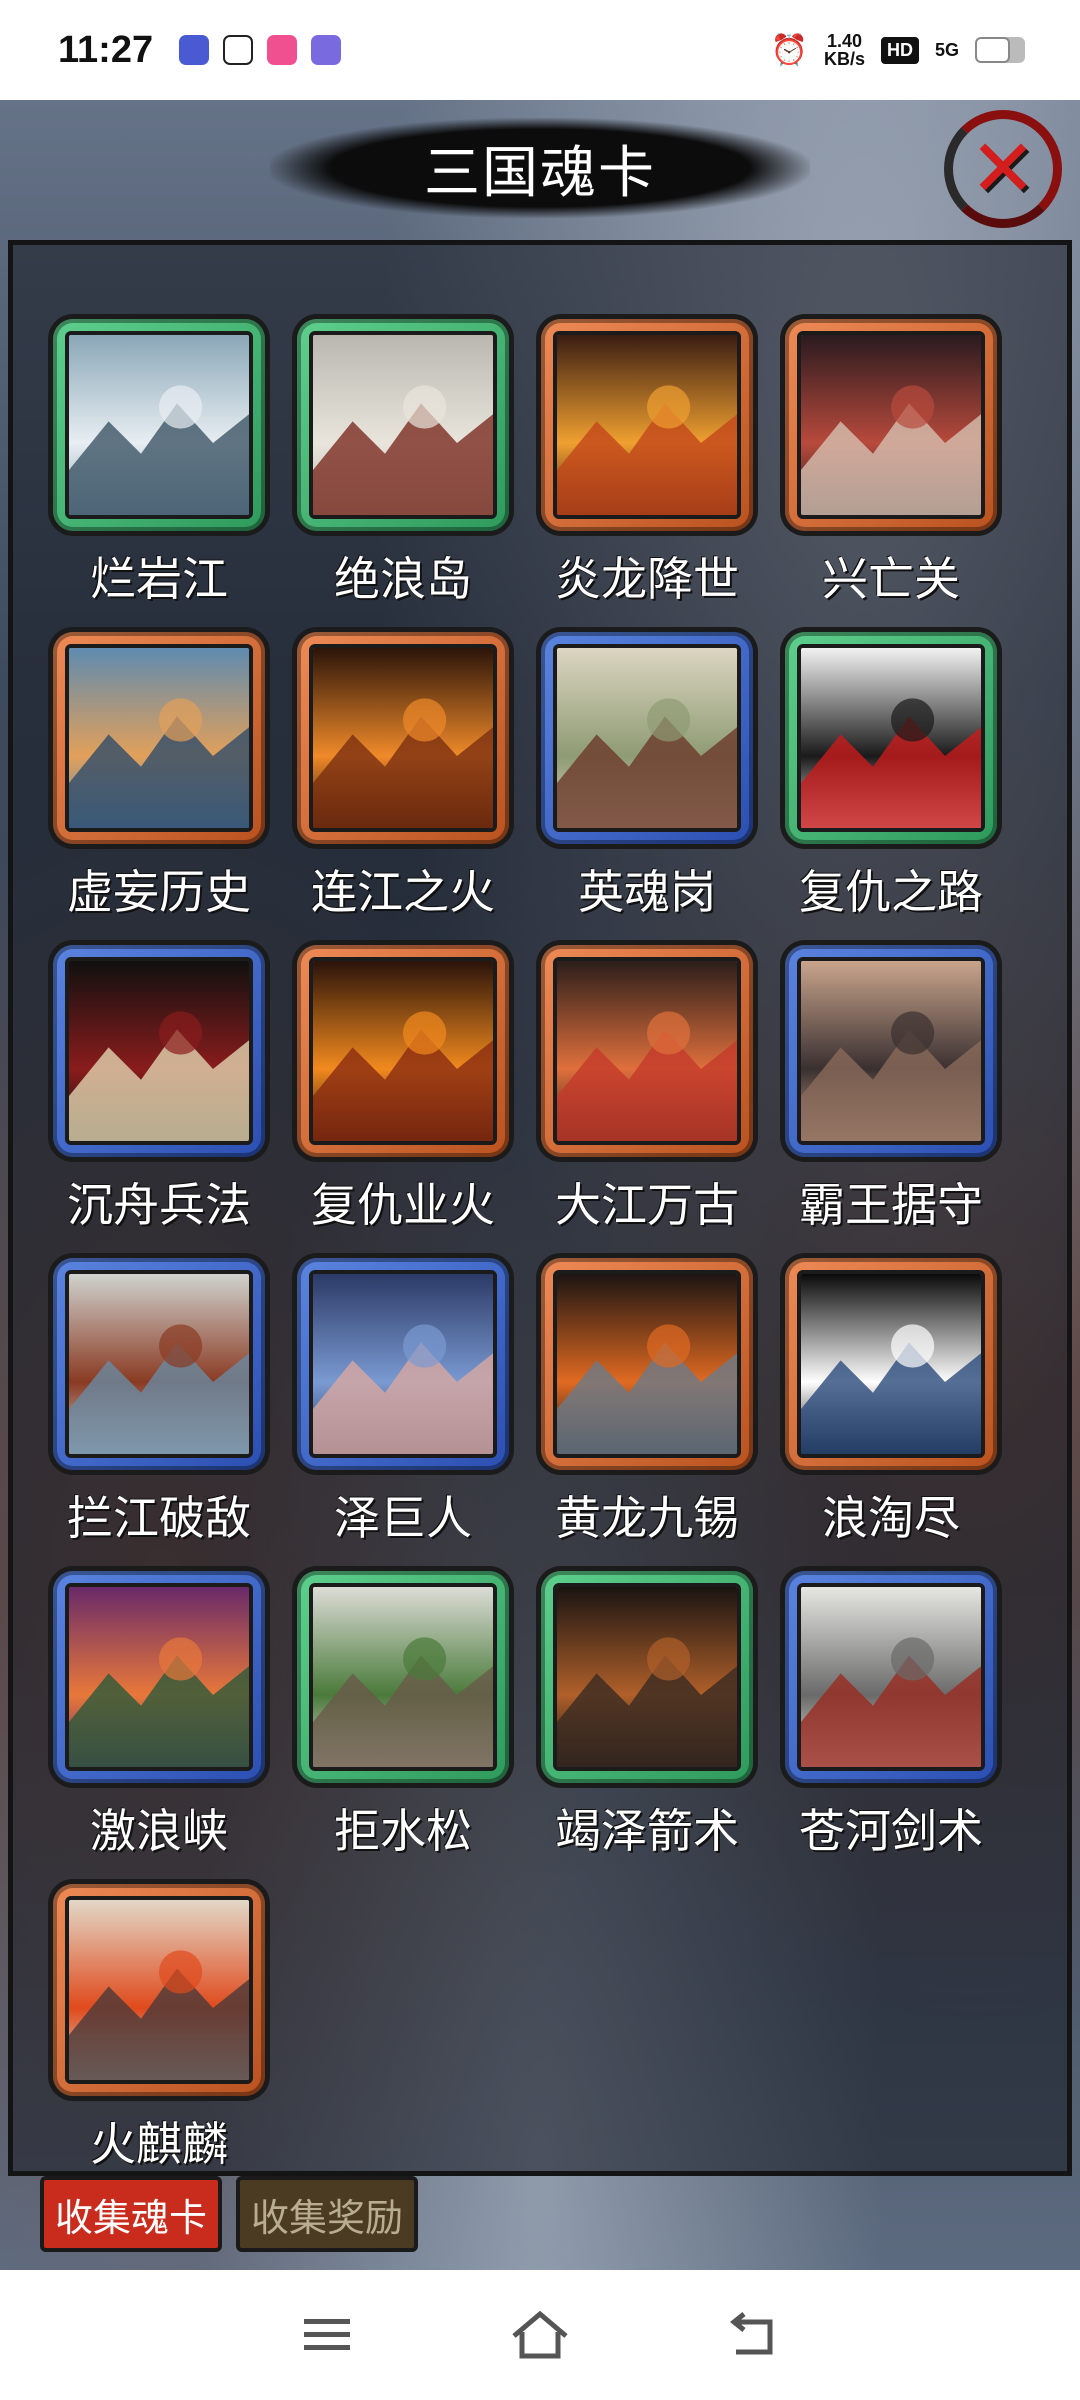  What do you see at coordinates (891, 1831) in the screenshot?
I see `card-name: 苍河剑术` at bounding box center [891, 1831].